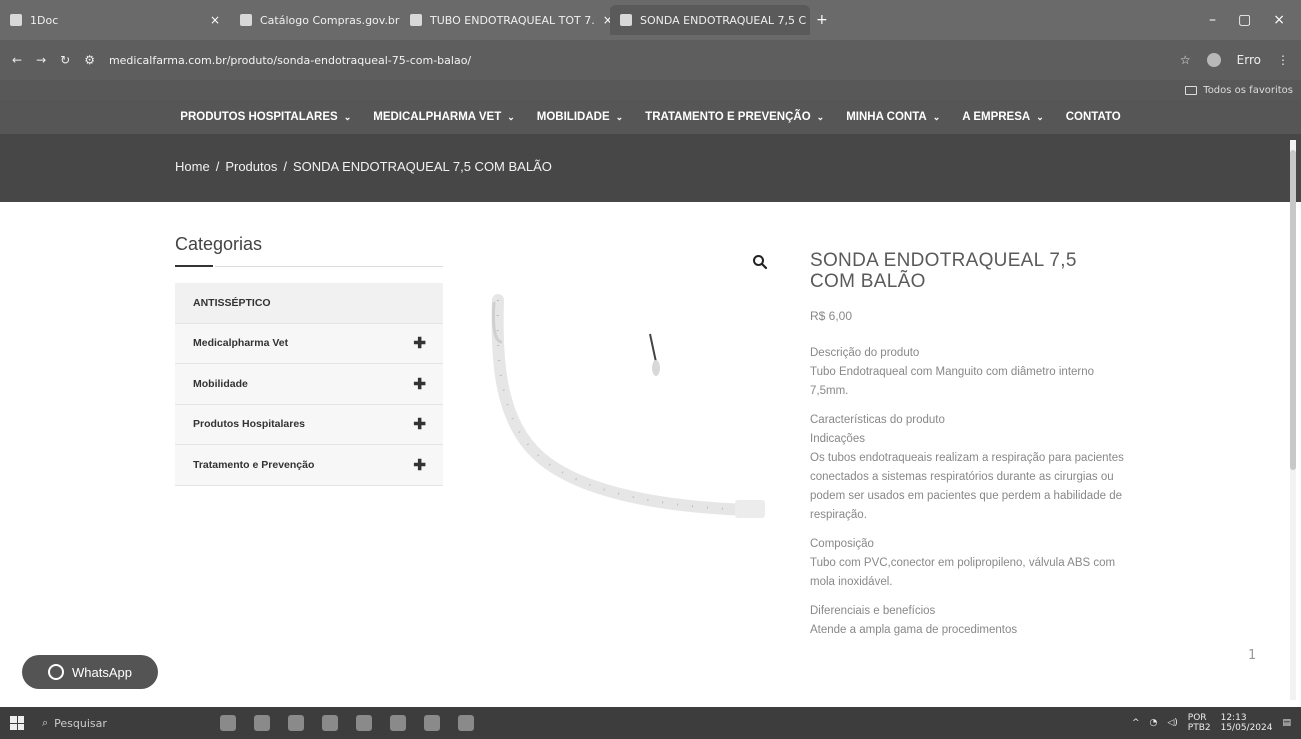 This screenshot has height=739, width=1301. What do you see at coordinates (432, 723) in the screenshot?
I see `store-icon` at bounding box center [432, 723].